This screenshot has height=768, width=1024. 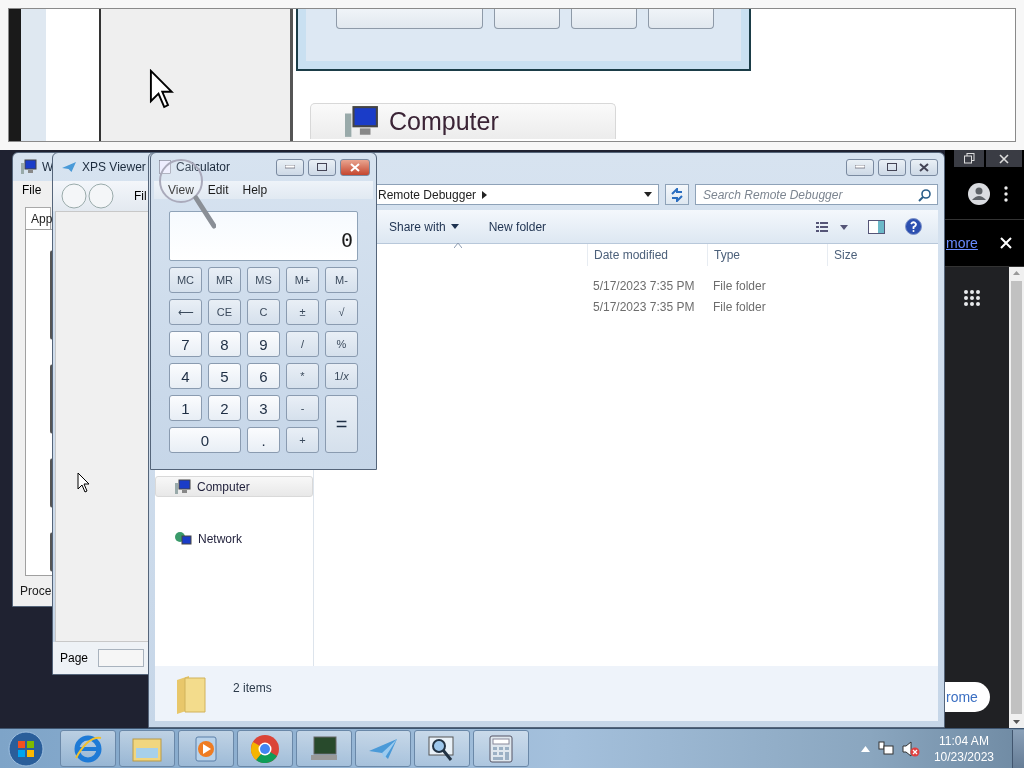 What do you see at coordinates (206, 748) in the screenshot?
I see `play-icon` at bounding box center [206, 748].